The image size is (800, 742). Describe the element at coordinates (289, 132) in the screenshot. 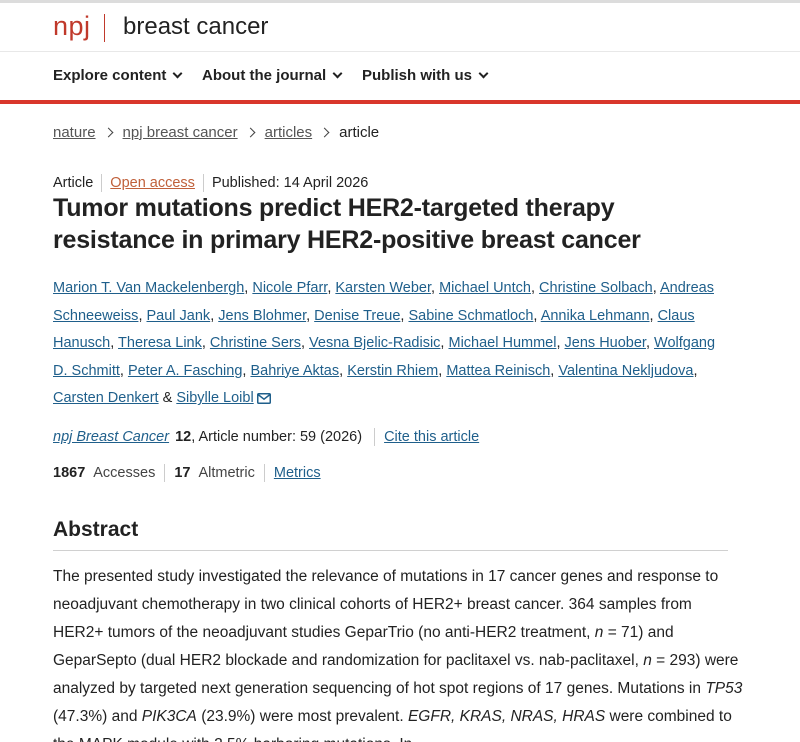

I see `breadcrumb-articles: articles` at that location.